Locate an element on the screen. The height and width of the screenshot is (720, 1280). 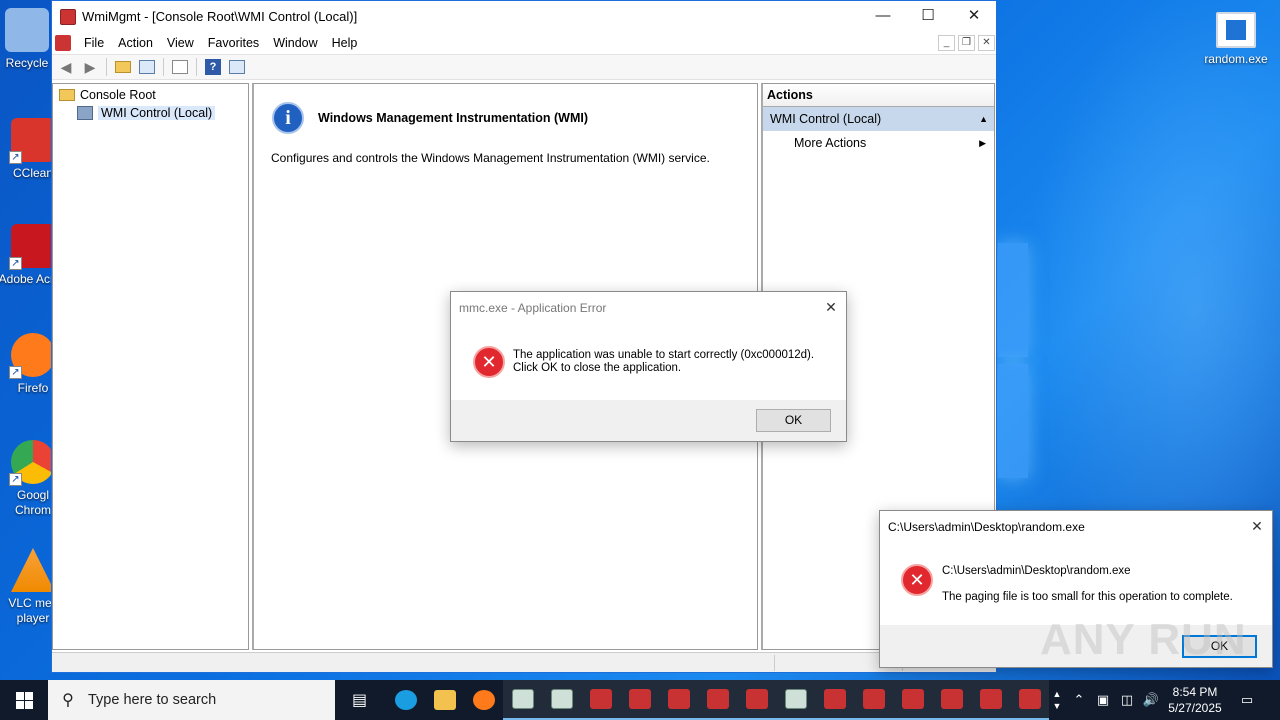
back-arrow-icon: ◀ is located at coordinates (66, 67).